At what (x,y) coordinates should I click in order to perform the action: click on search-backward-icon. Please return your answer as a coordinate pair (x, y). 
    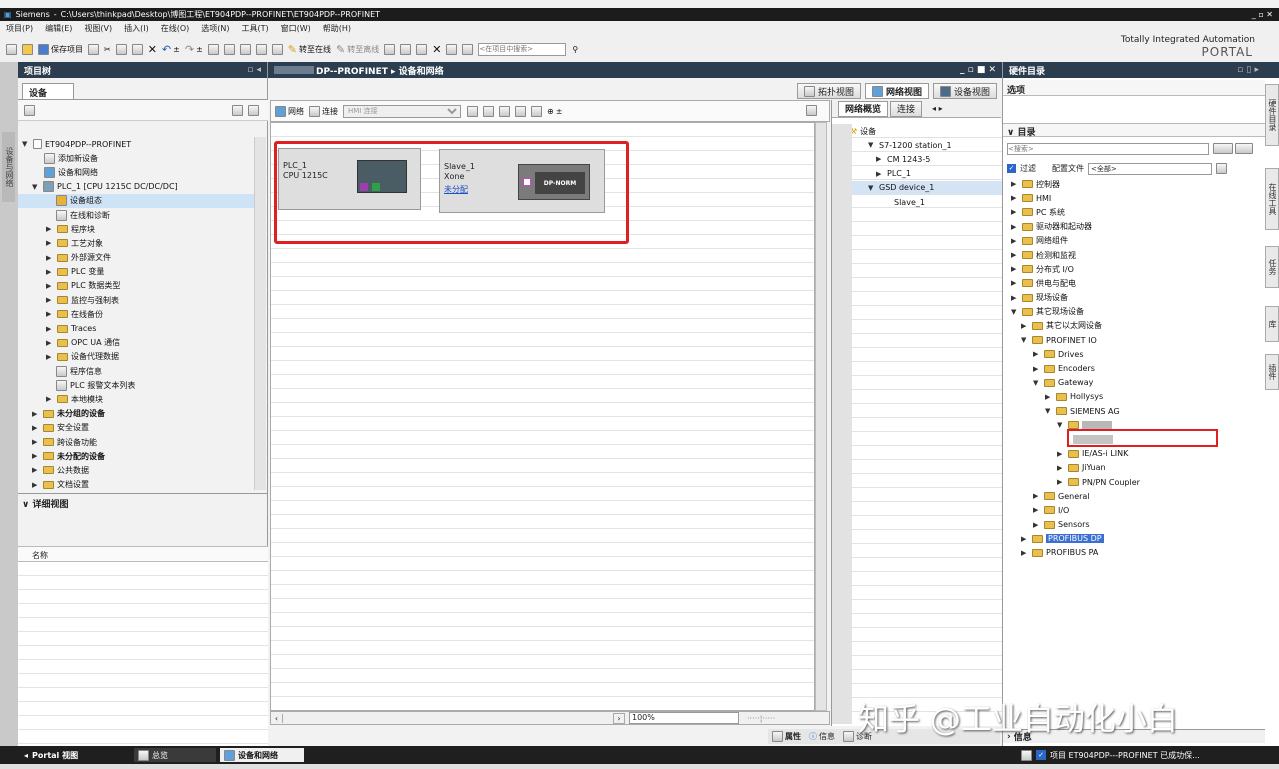
    Looking at the image, I should click on (1244, 148).